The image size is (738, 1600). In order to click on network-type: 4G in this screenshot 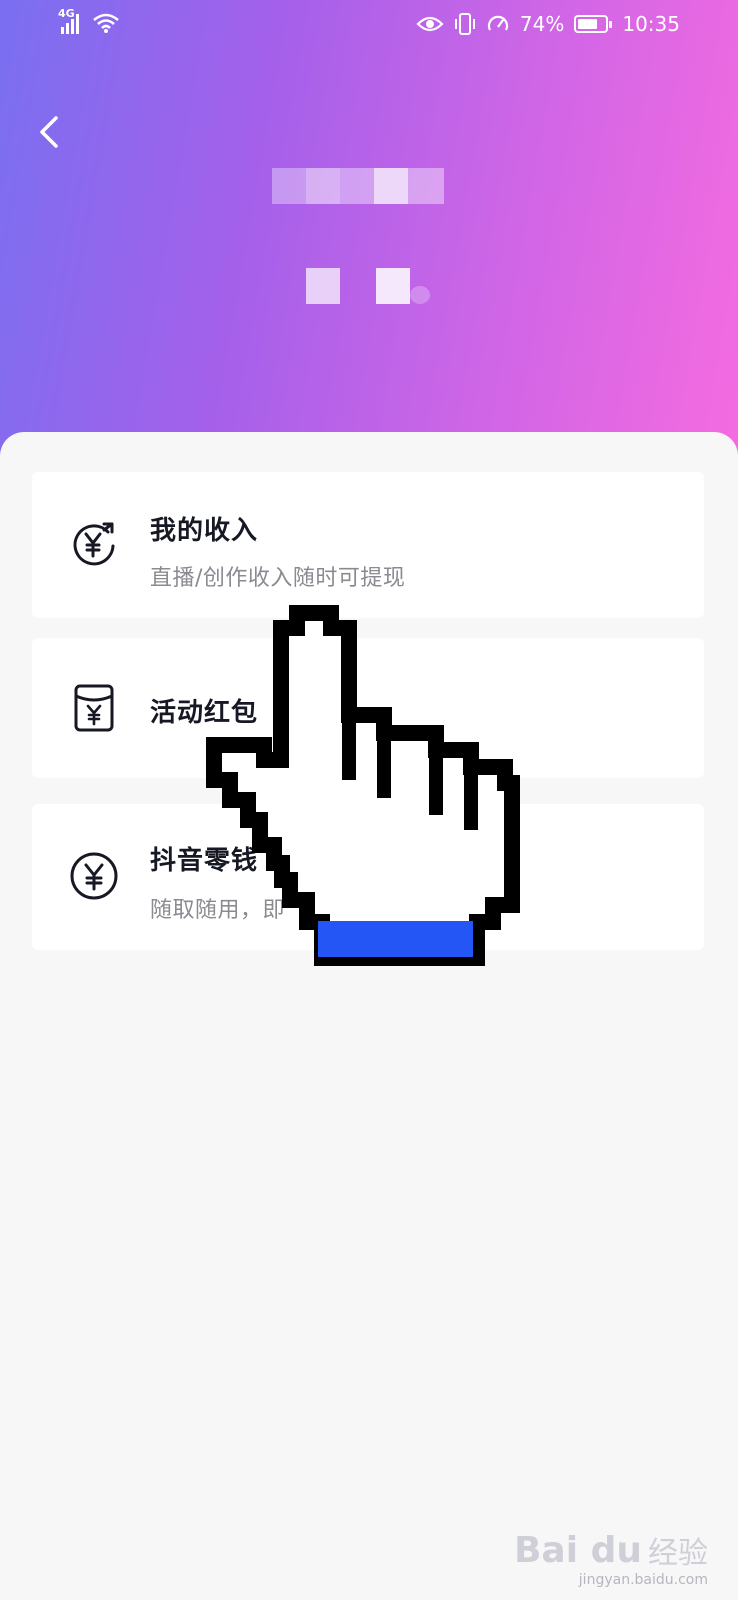, I will do `click(66, 13)`.